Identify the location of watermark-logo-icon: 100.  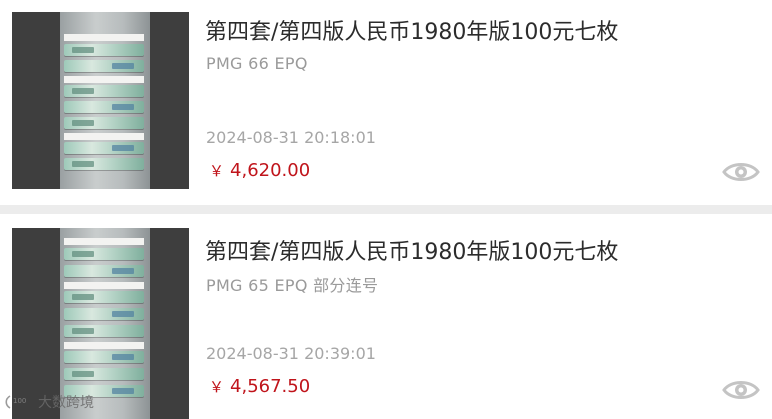
(15, 402).